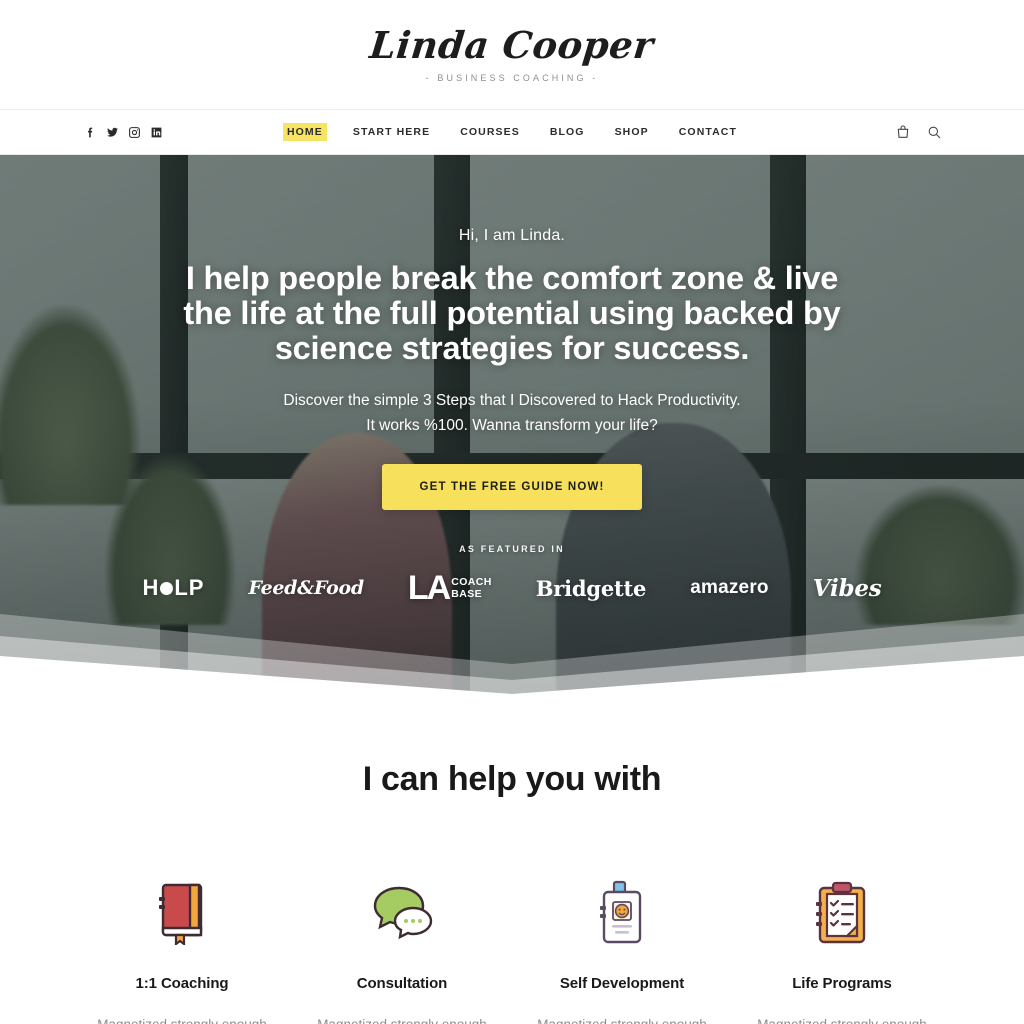 The image size is (1024, 1024). What do you see at coordinates (512, 78) in the screenshot?
I see `site-tagline: - BUSINESS COACHING -` at bounding box center [512, 78].